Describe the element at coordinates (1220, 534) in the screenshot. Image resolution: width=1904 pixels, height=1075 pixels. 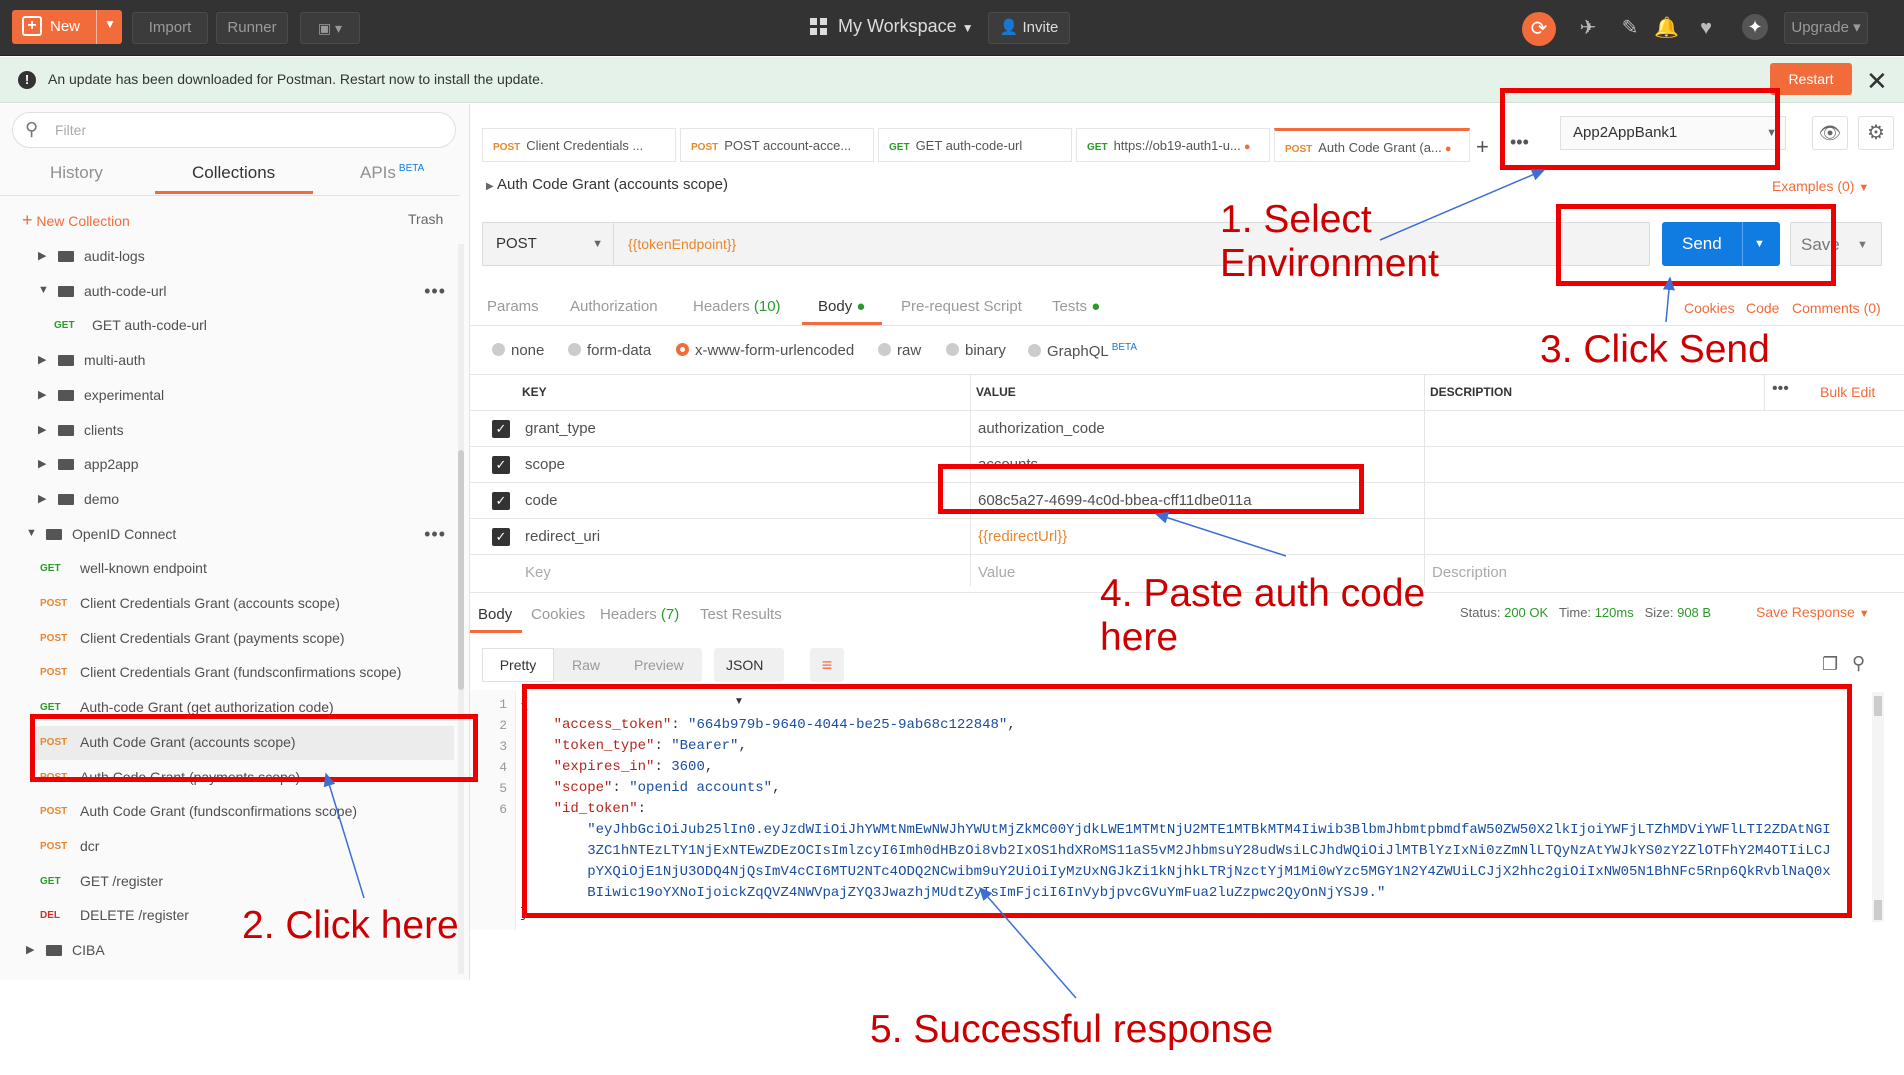
I see `arrow-step4` at that location.